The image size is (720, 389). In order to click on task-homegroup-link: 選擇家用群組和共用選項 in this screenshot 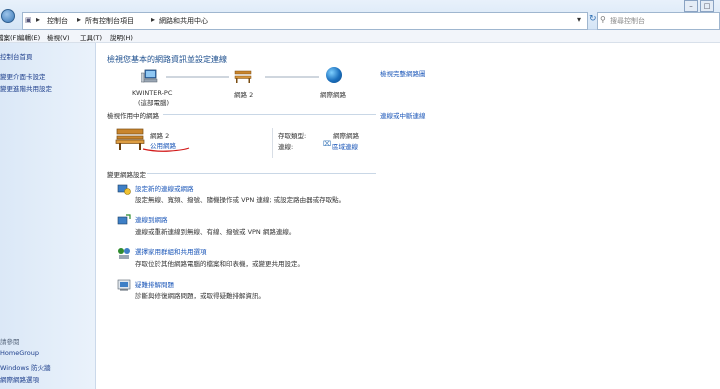, I will do `click(171, 251)`.